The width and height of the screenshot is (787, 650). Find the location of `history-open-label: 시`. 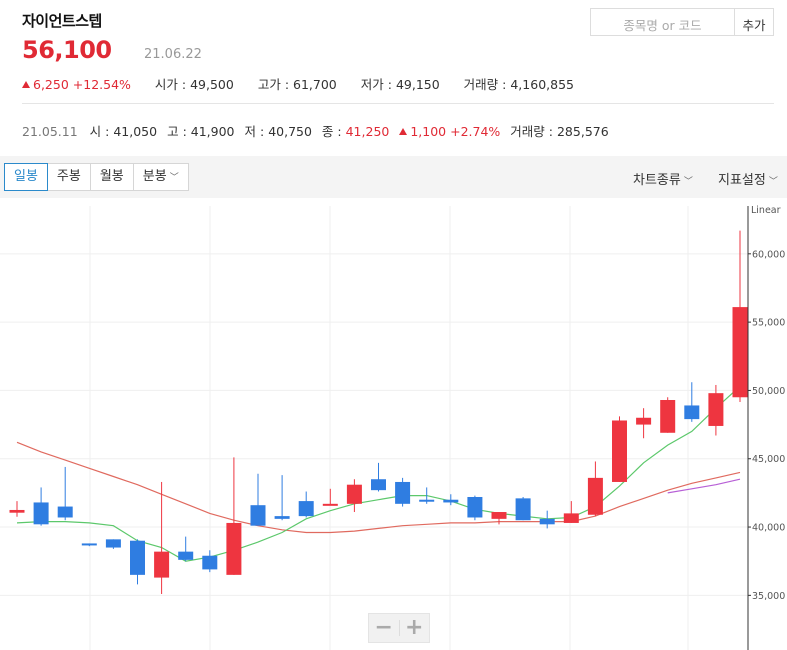

history-open-label: 시 is located at coordinates (95, 131).